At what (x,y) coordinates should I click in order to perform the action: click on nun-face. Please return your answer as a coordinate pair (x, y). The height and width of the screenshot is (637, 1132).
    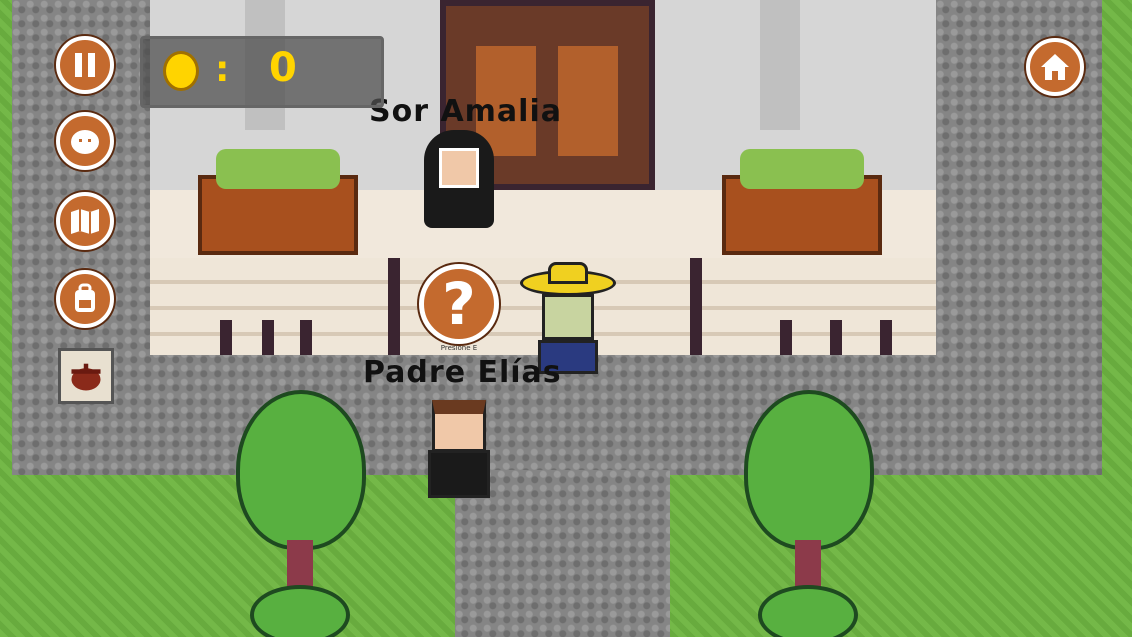
    Looking at the image, I should click on (459, 168).